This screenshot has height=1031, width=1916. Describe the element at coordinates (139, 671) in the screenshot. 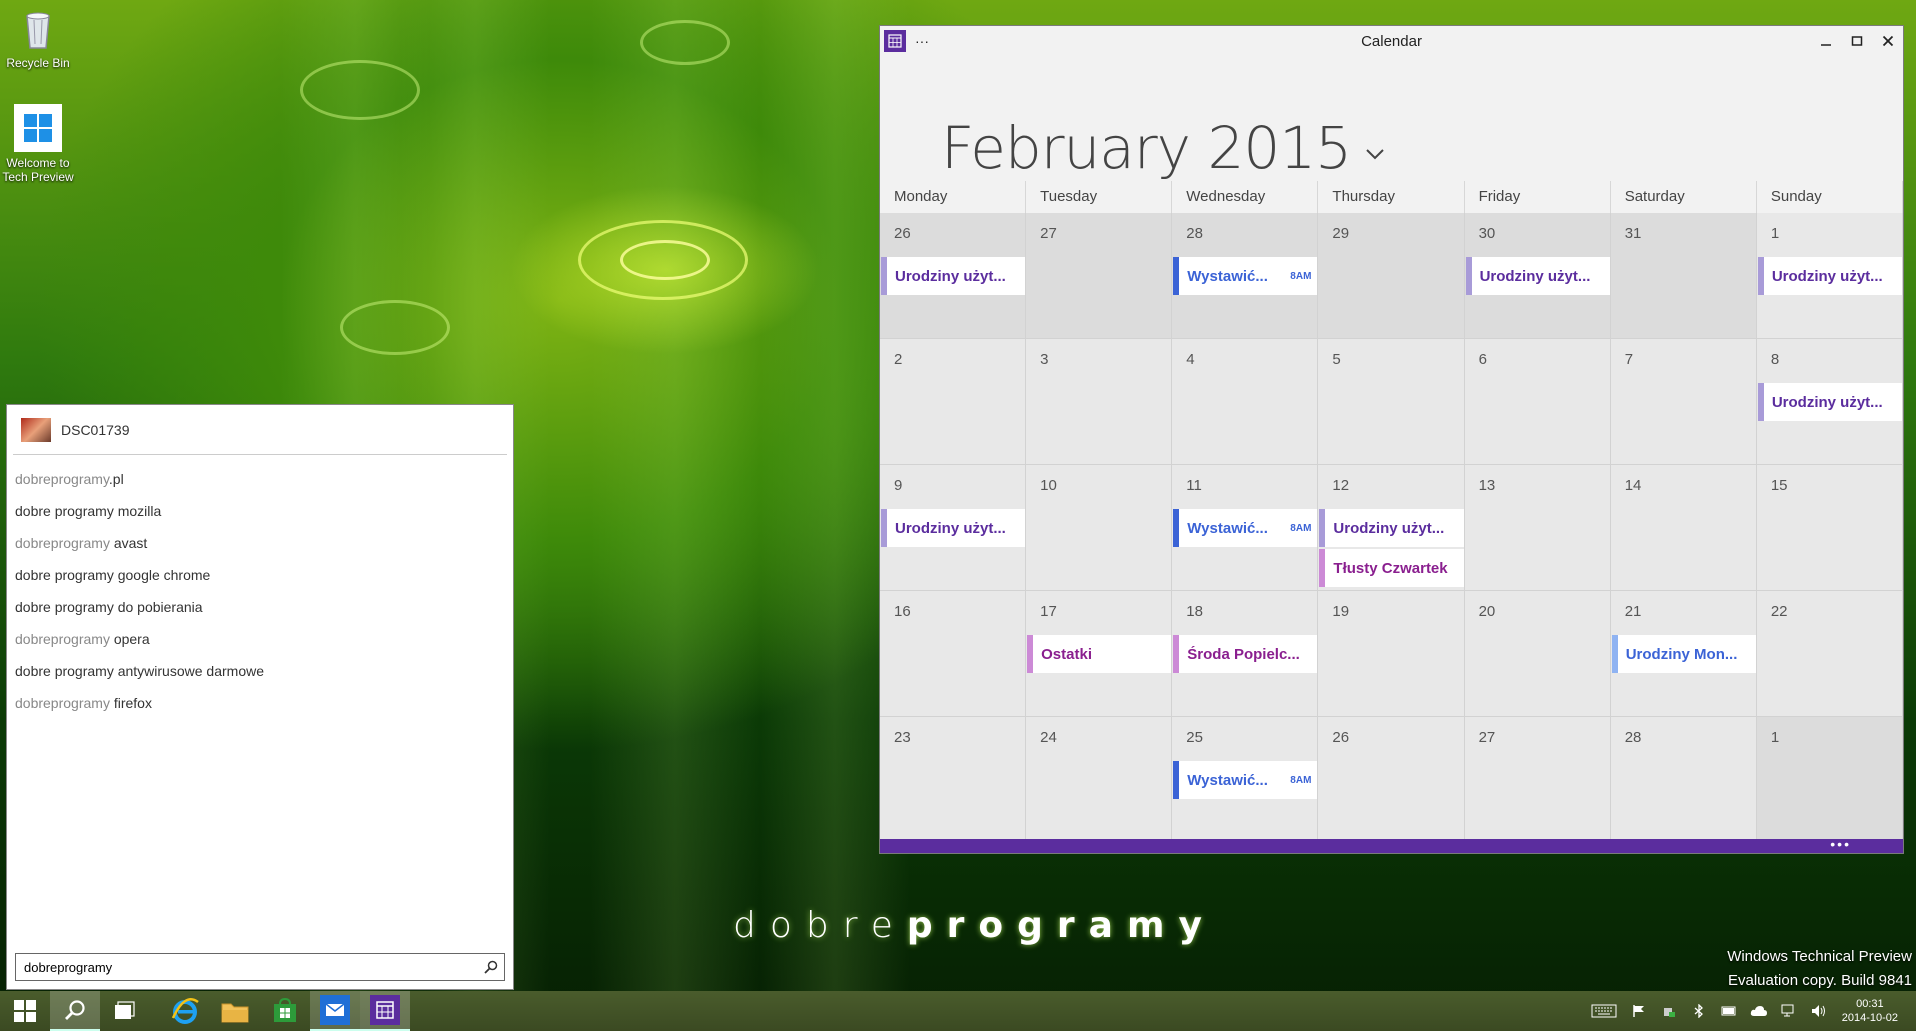

I see `suggestion-text: dobre programy antywirusowe darmowe` at that location.